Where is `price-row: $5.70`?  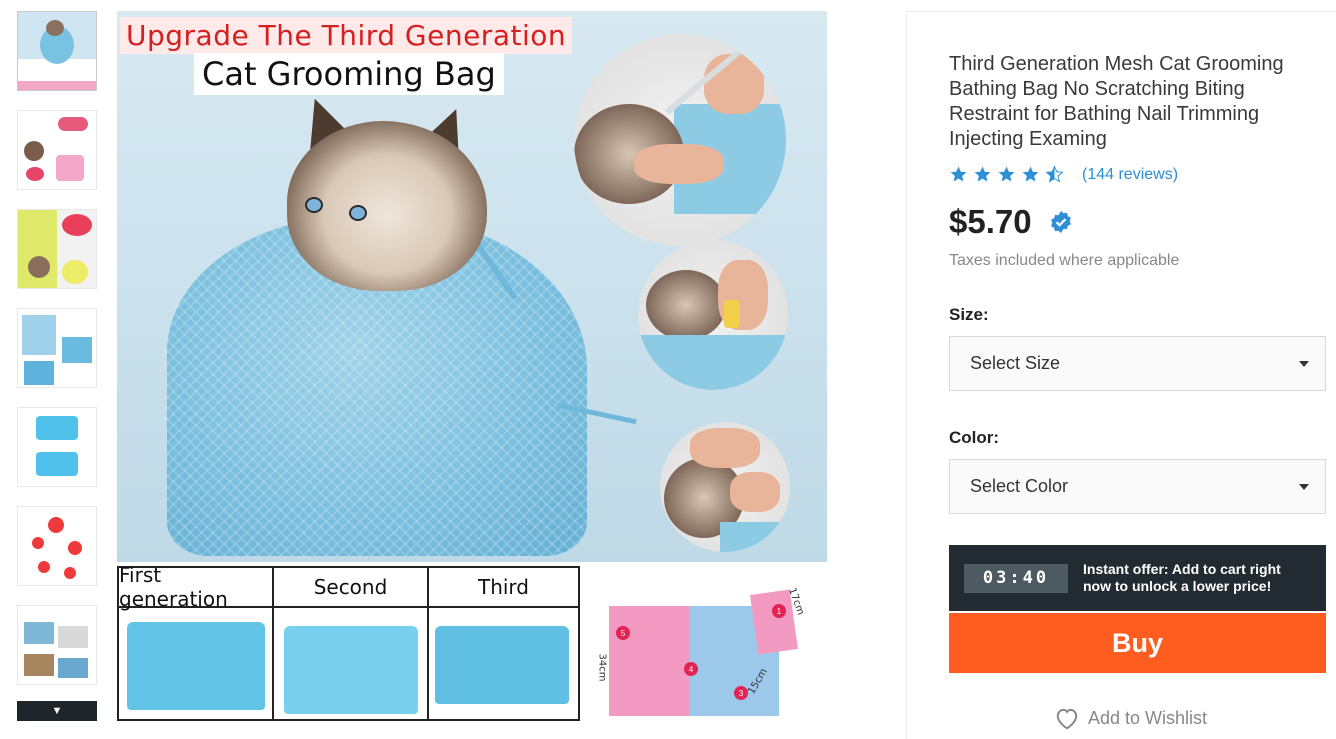 price-row: $5.70 is located at coordinates (1011, 222).